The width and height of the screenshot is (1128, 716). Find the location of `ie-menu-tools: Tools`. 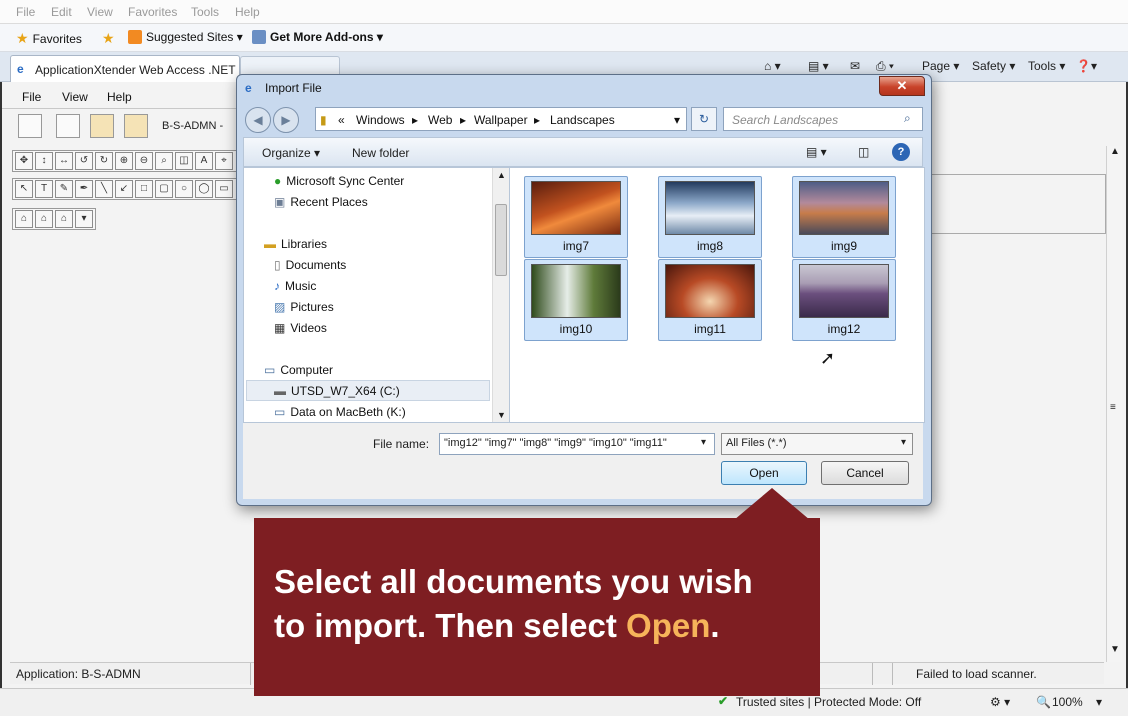

ie-menu-tools: Tools is located at coordinates (205, 12).